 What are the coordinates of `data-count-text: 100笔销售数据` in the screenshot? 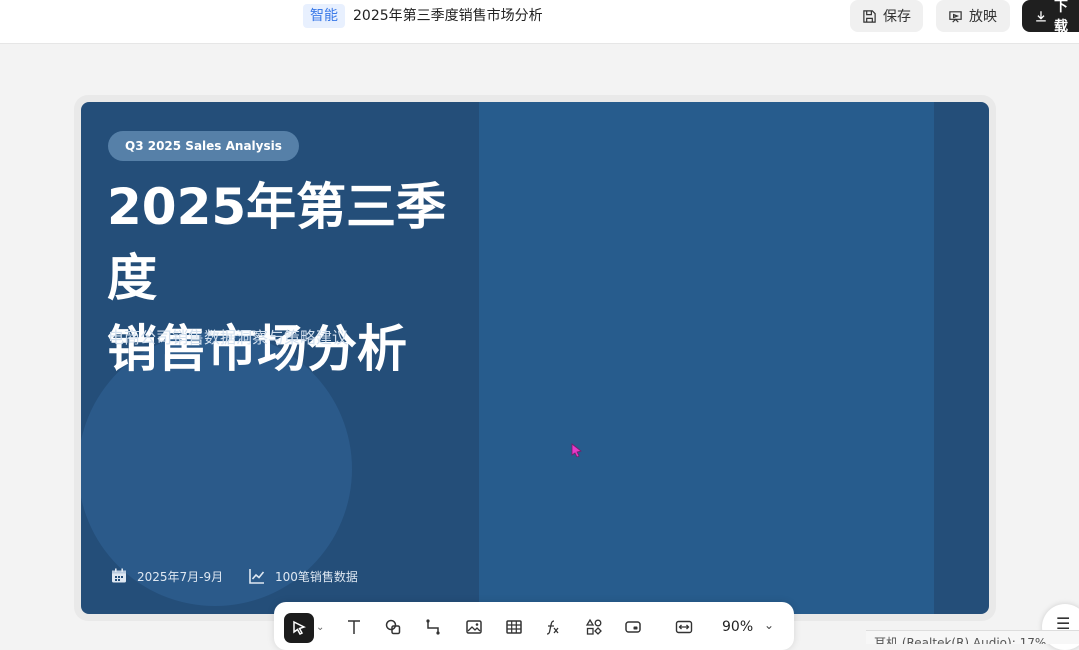 It's located at (316, 576).